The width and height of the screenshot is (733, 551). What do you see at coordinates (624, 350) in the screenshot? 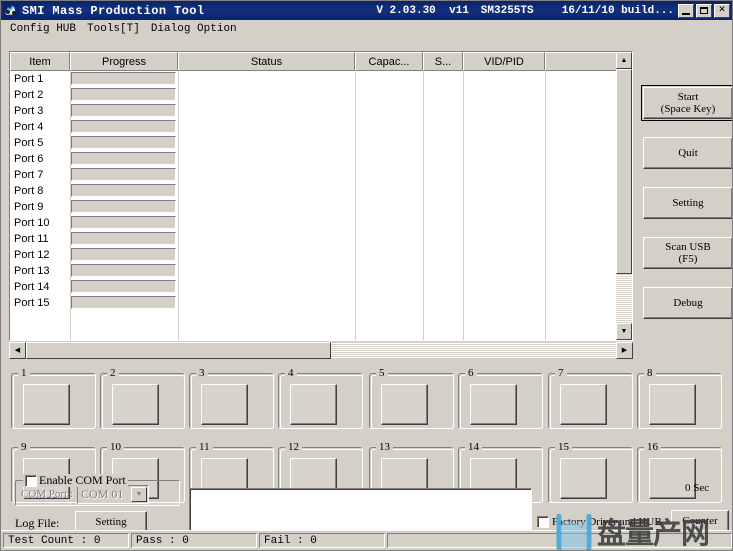
I see `scroll-right-icon: ▶` at bounding box center [624, 350].